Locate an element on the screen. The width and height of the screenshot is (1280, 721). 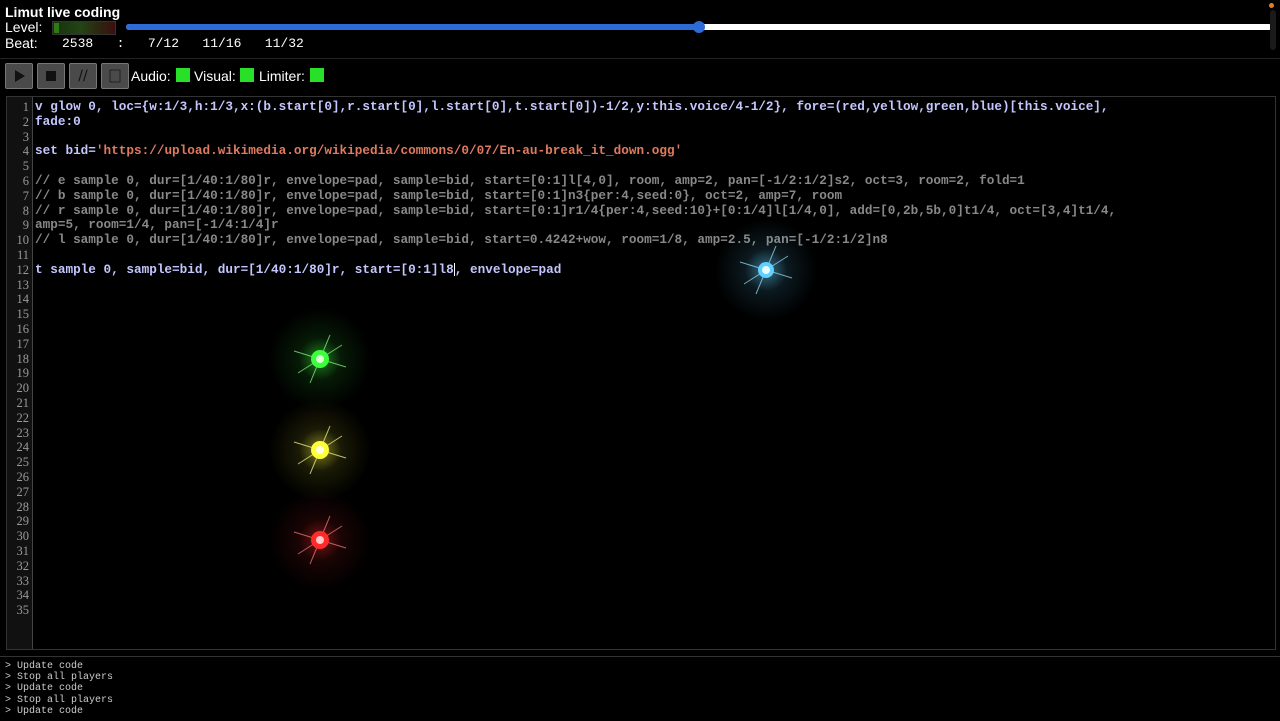
stop-button is located at coordinates (51, 76).